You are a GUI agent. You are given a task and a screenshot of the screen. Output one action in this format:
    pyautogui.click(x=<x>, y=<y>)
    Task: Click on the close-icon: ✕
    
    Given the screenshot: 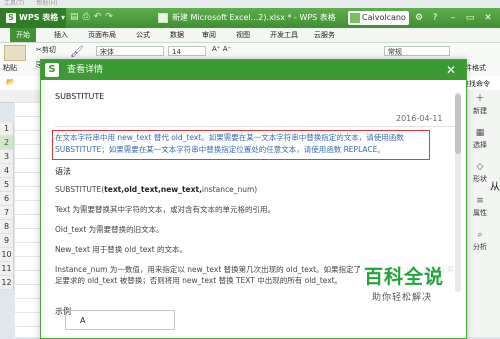 What is the action you would take?
    pyautogui.click(x=451, y=70)
    